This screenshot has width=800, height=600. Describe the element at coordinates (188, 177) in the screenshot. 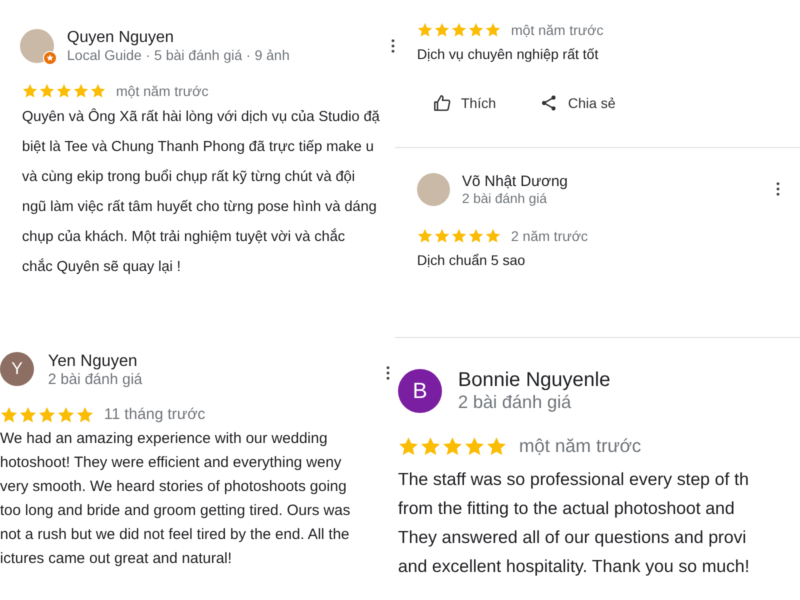

I see `review-text: và cùng ekip trong buổi chụp rất kỹ từng chút và đội` at that location.